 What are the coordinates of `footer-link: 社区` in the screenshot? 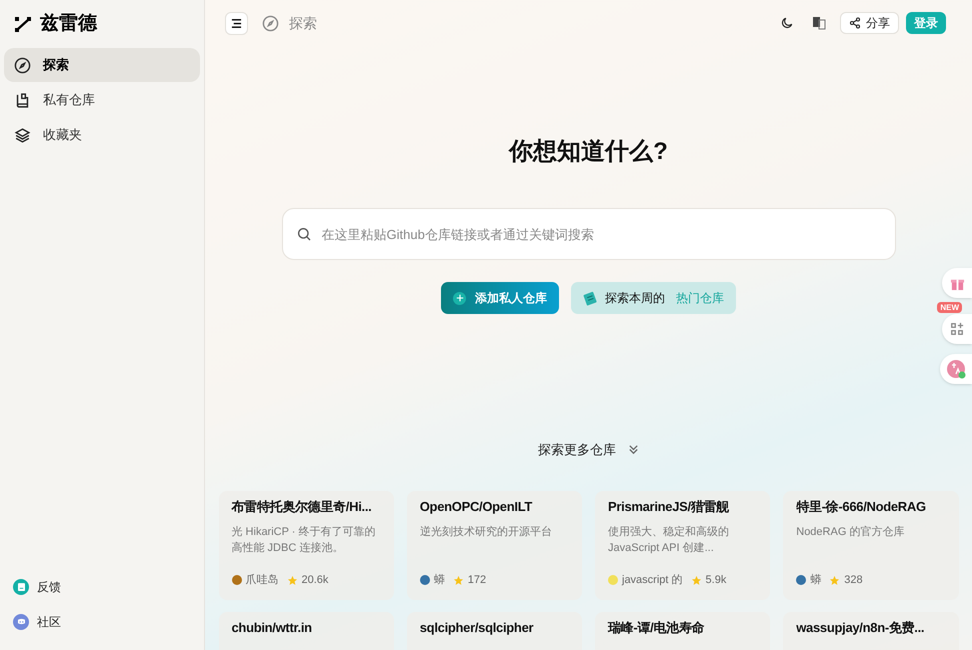 It's located at (102, 621).